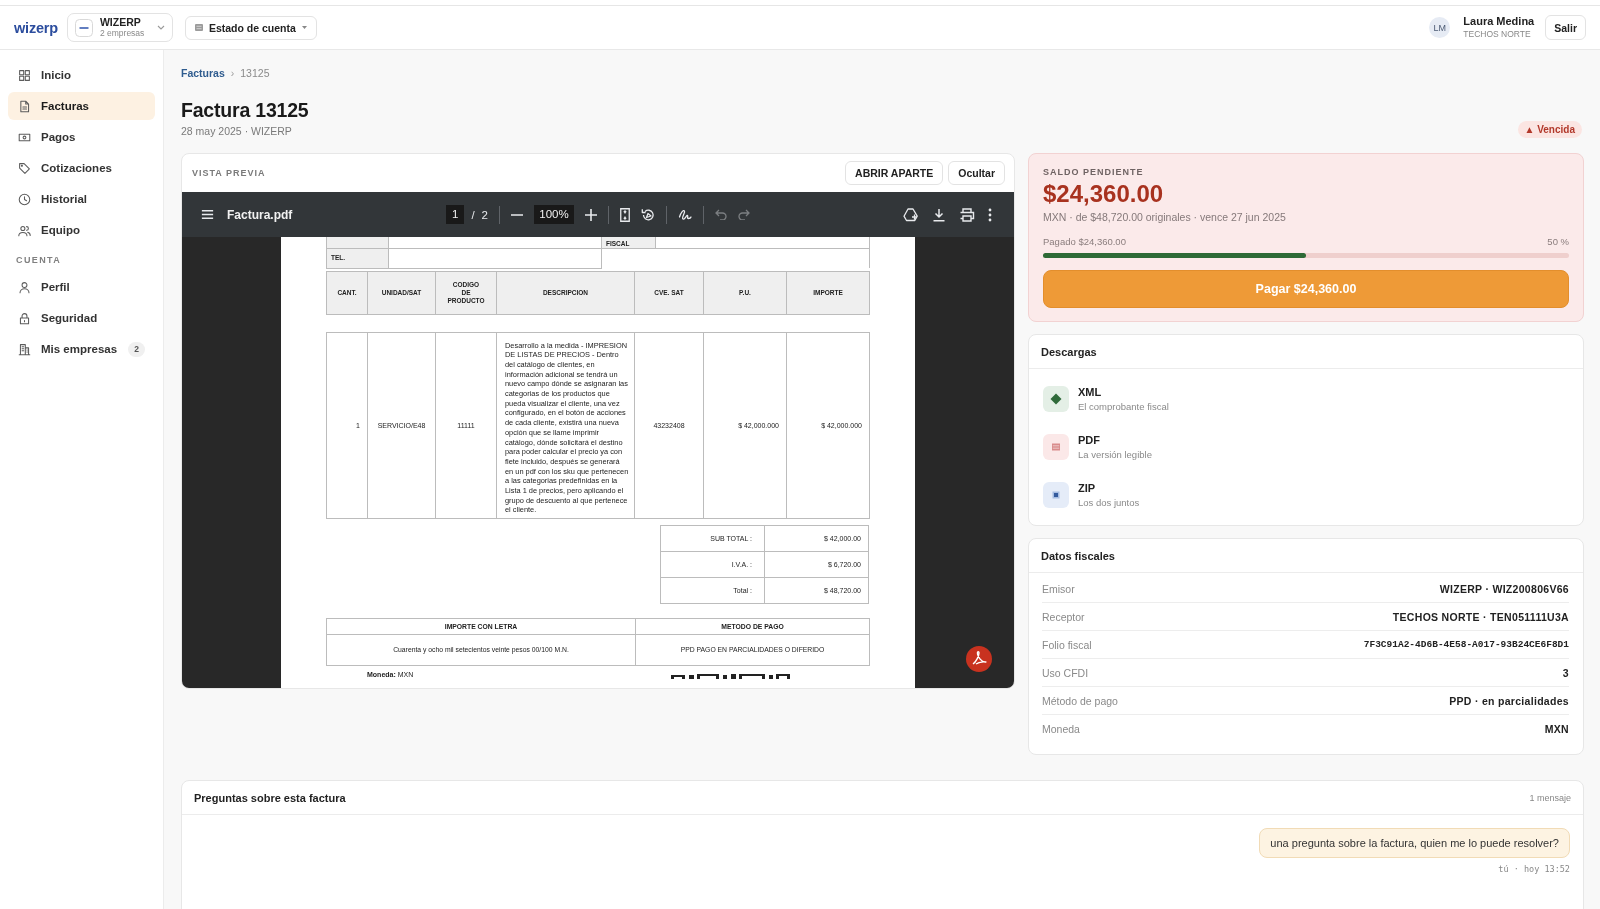 This screenshot has width=1600, height=909. I want to click on field-label: Emisor, so click(1058, 588).